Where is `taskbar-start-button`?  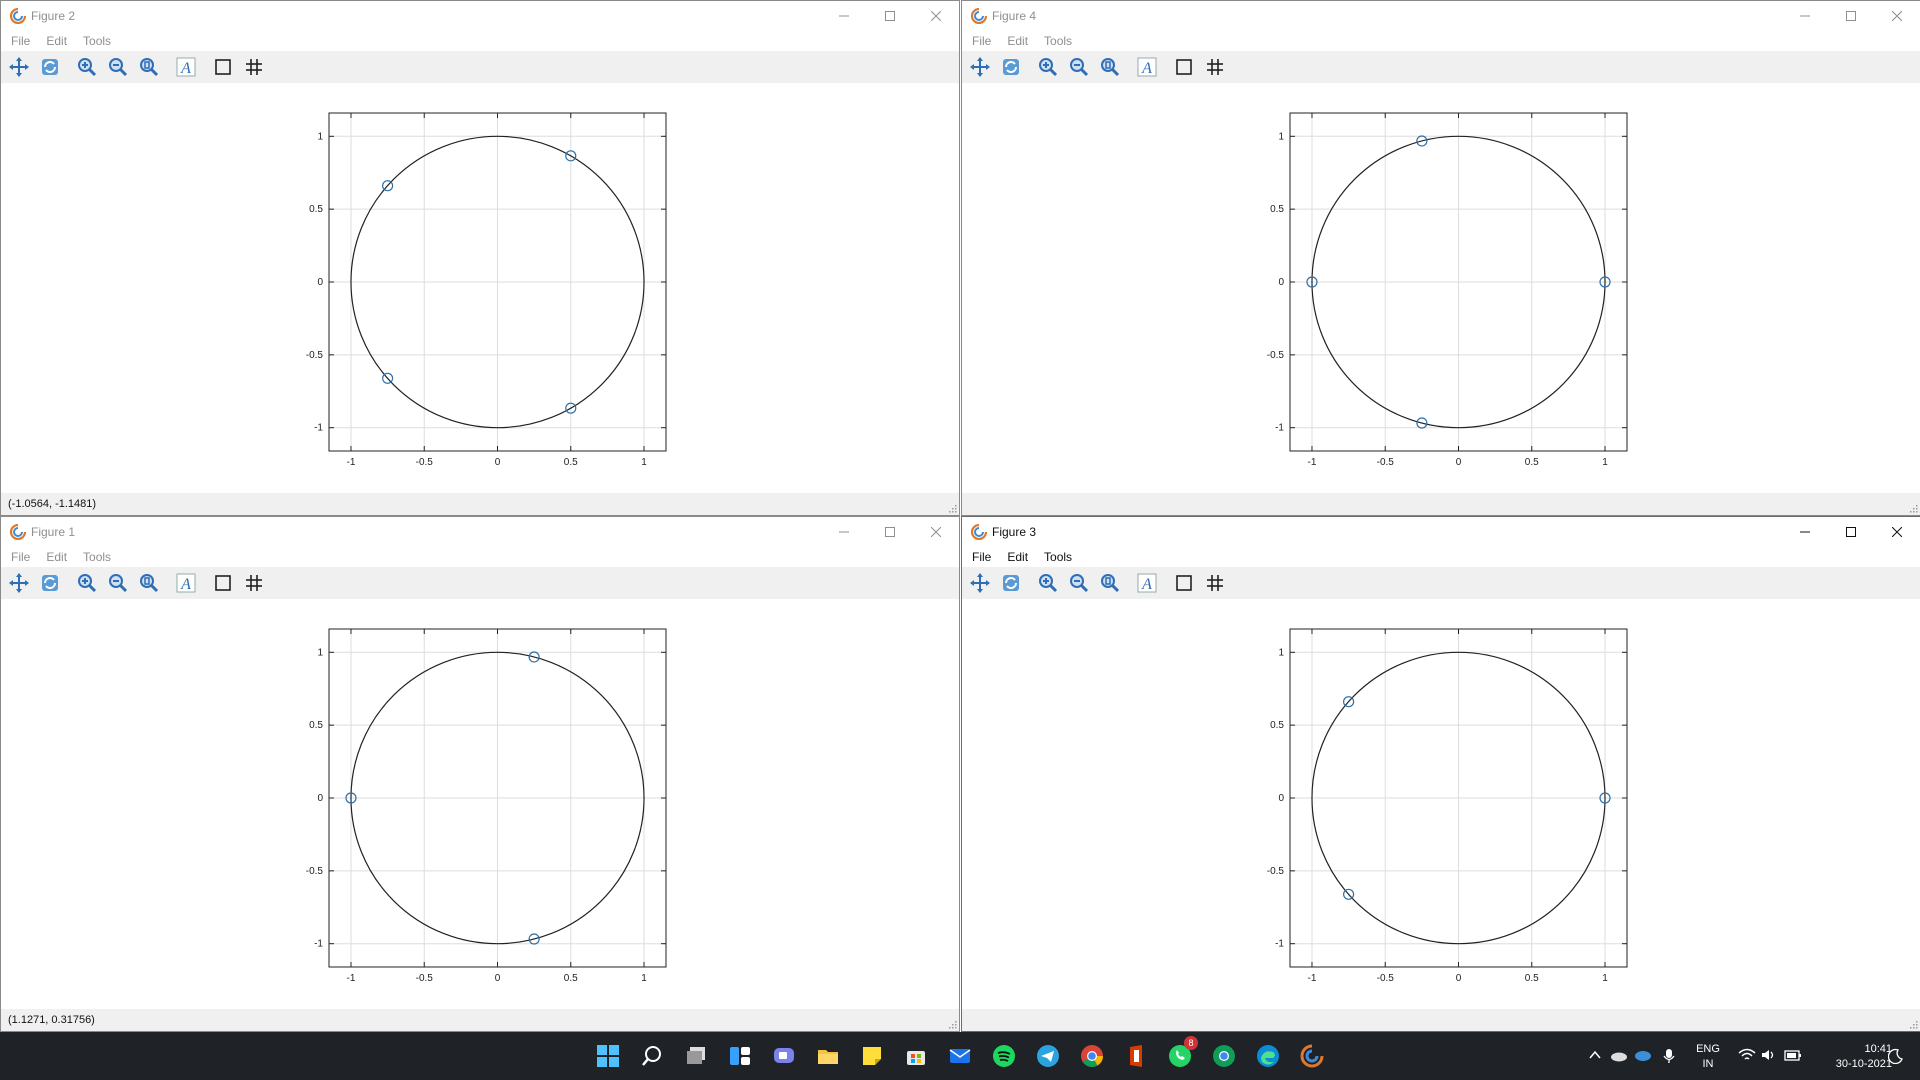
taskbar-start-button is located at coordinates (608, 1056).